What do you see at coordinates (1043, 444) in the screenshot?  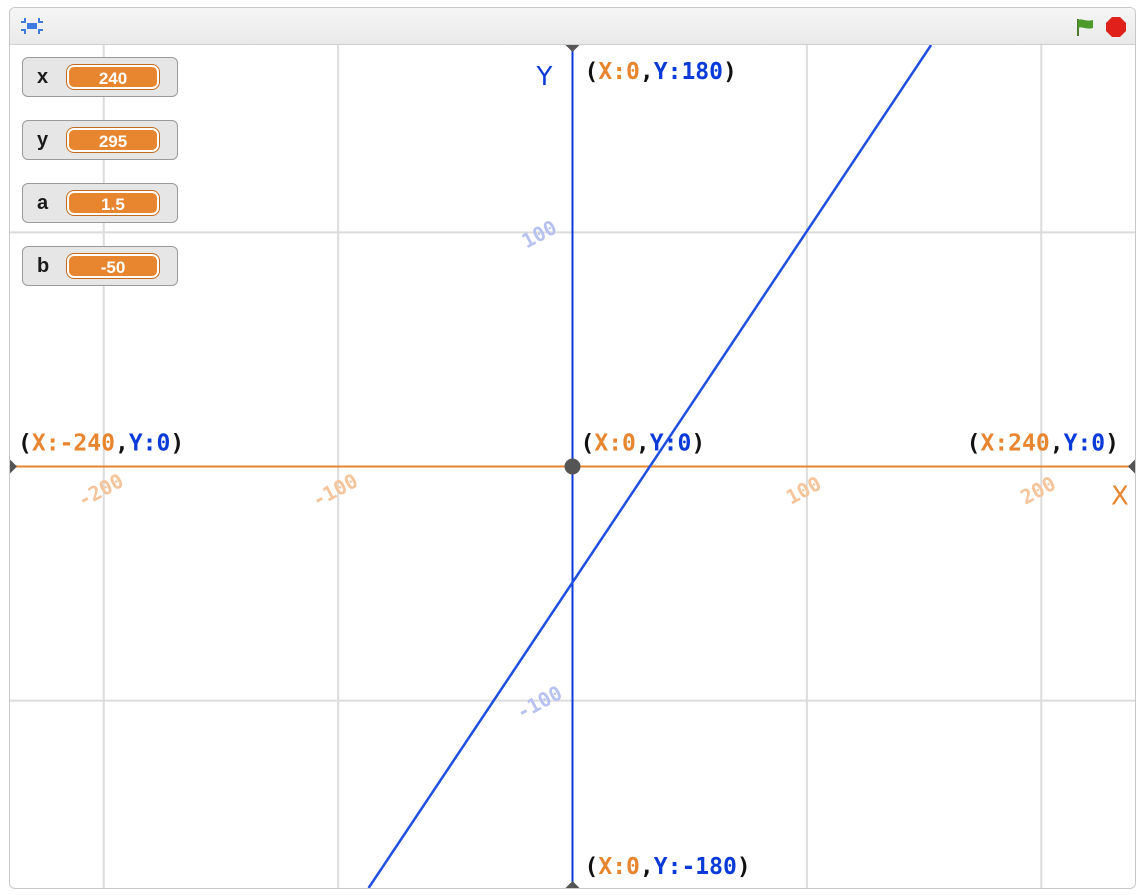 I see `coord-label-right: (X:240,Y:0)` at bounding box center [1043, 444].